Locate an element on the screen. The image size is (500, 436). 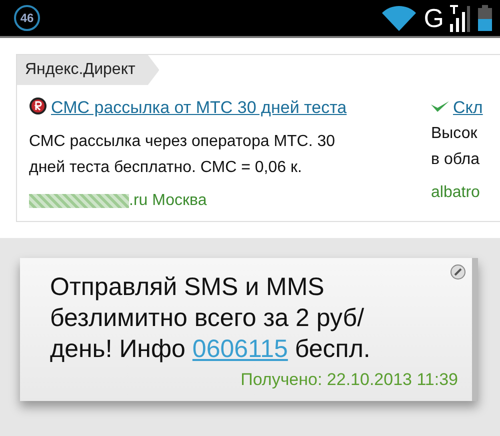
ad-description-line: в обла is located at coordinates (456, 160).